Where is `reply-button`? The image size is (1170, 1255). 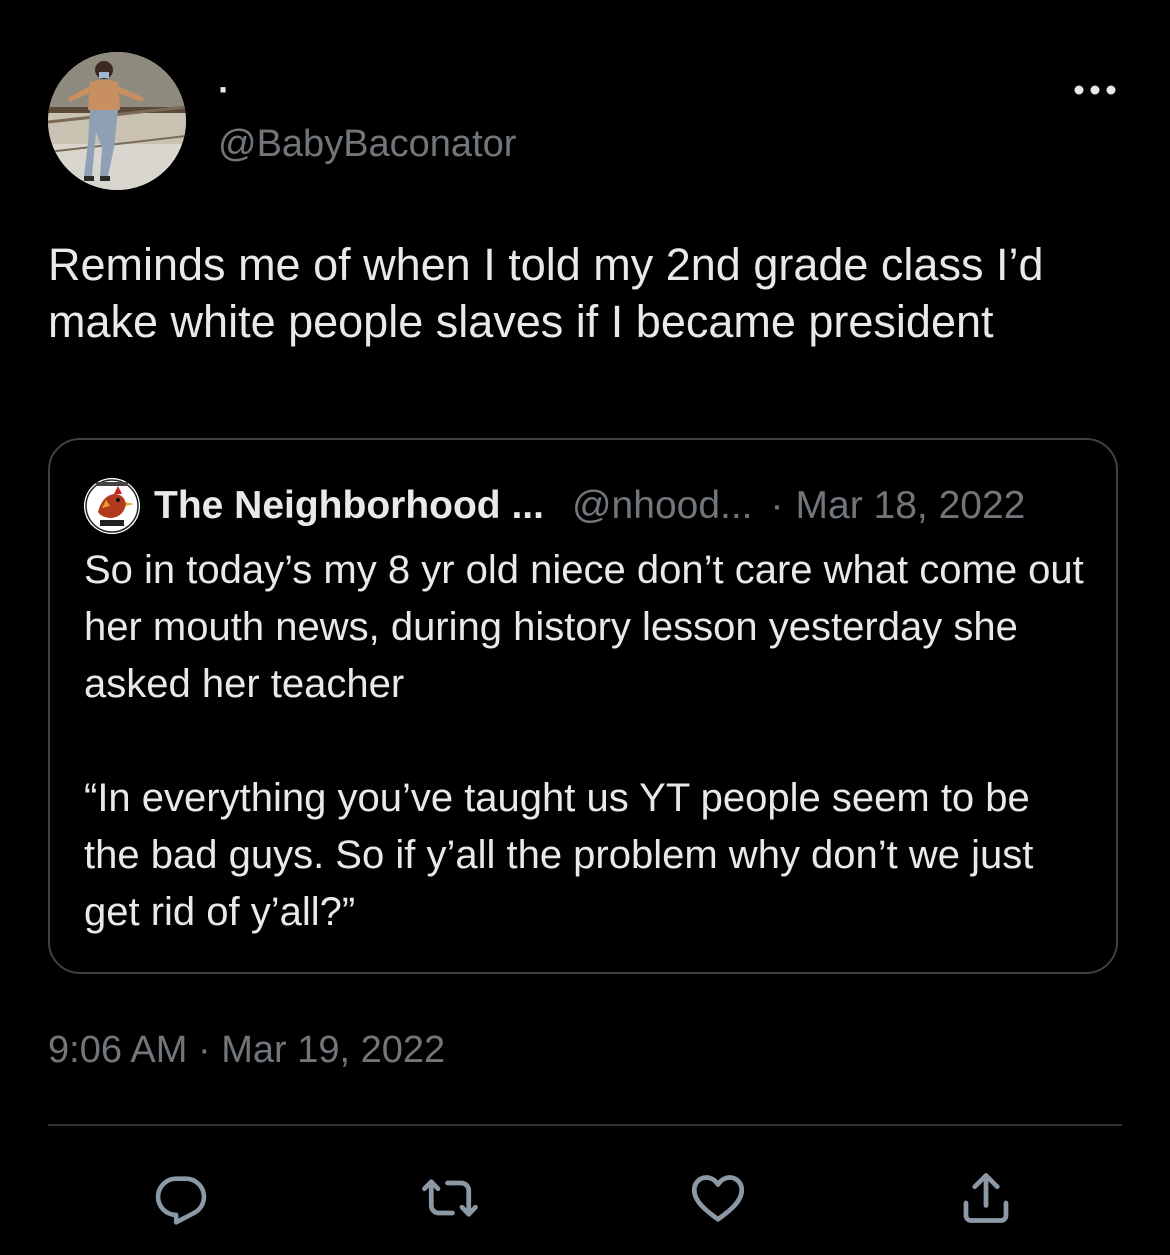 reply-button is located at coordinates (181, 1198).